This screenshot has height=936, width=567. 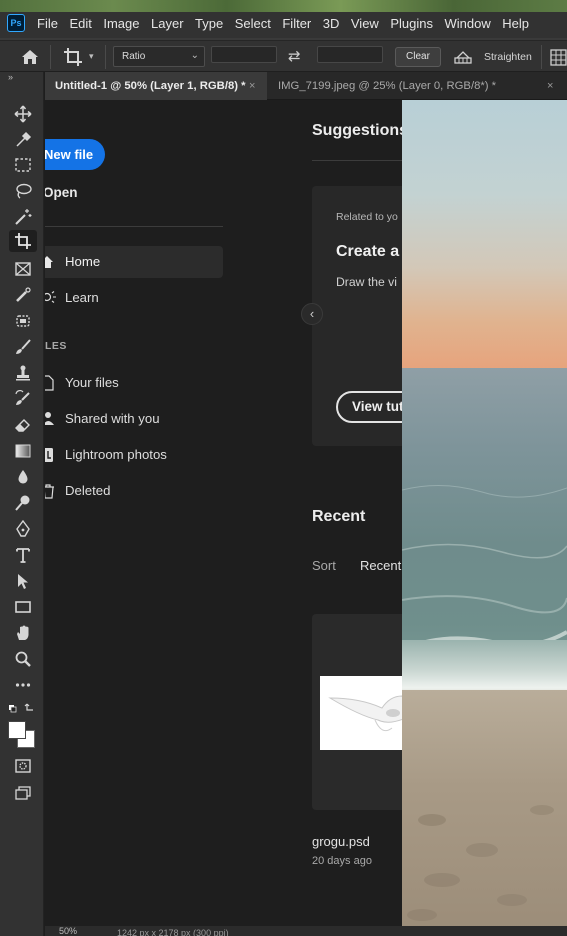 What do you see at coordinates (134, 56) in the screenshot?
I see `ratio-select-value: Ratio` at bounding box center [134, 56].